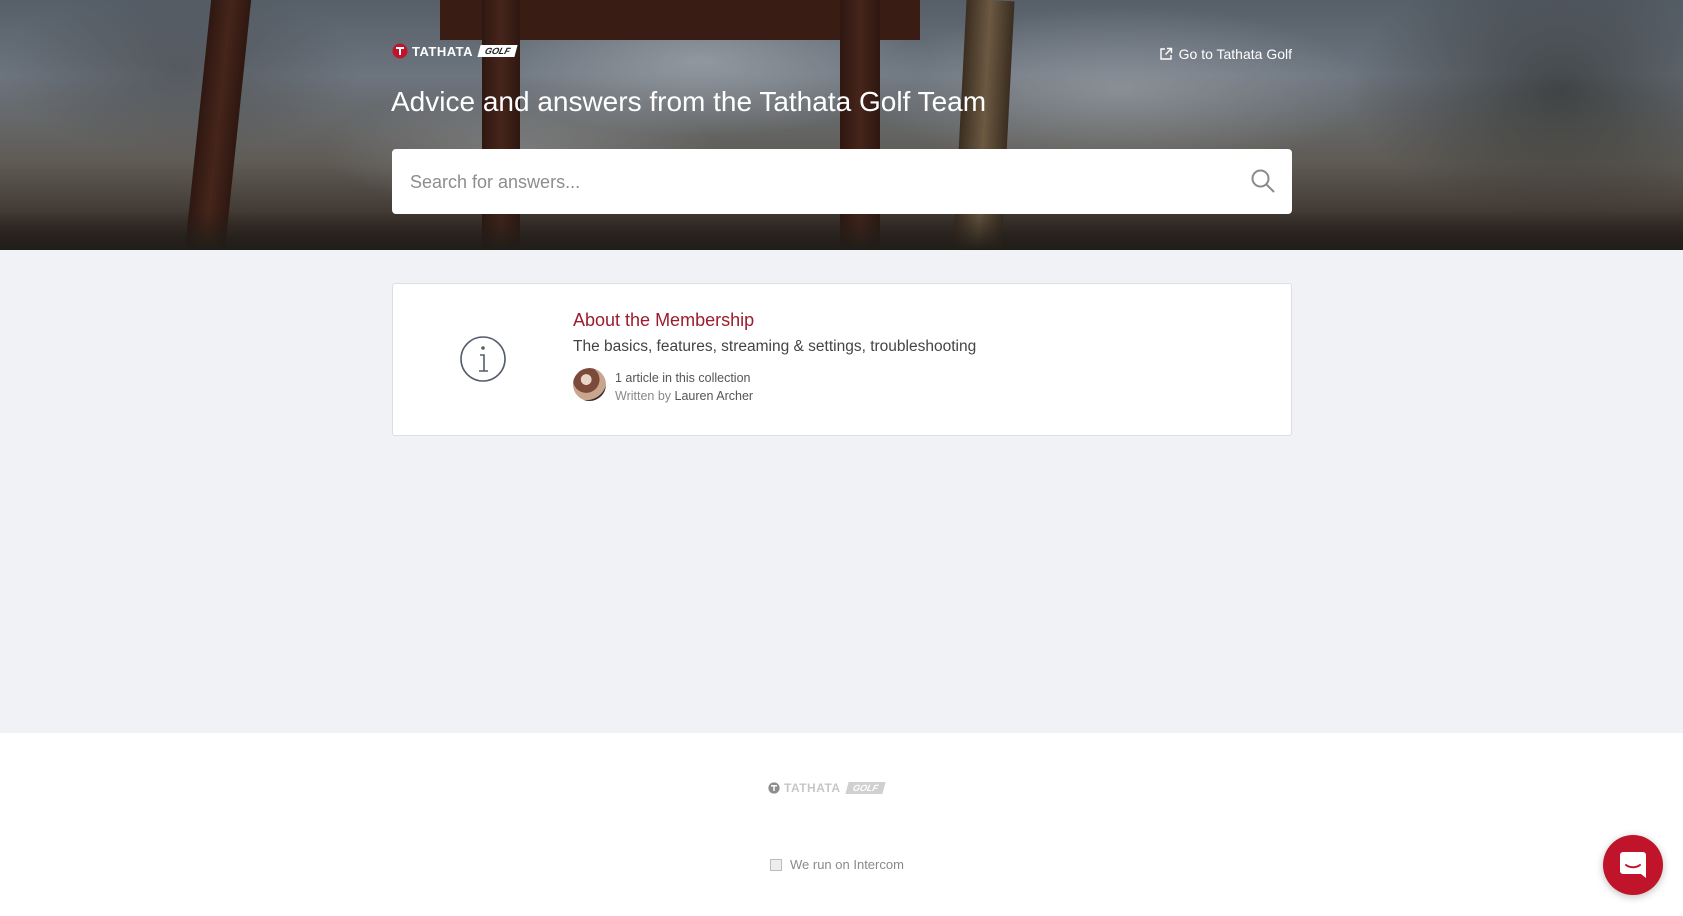  Describe the element at coordinates (589, 384) in the screenshot. I see `author-avatar` at that location.